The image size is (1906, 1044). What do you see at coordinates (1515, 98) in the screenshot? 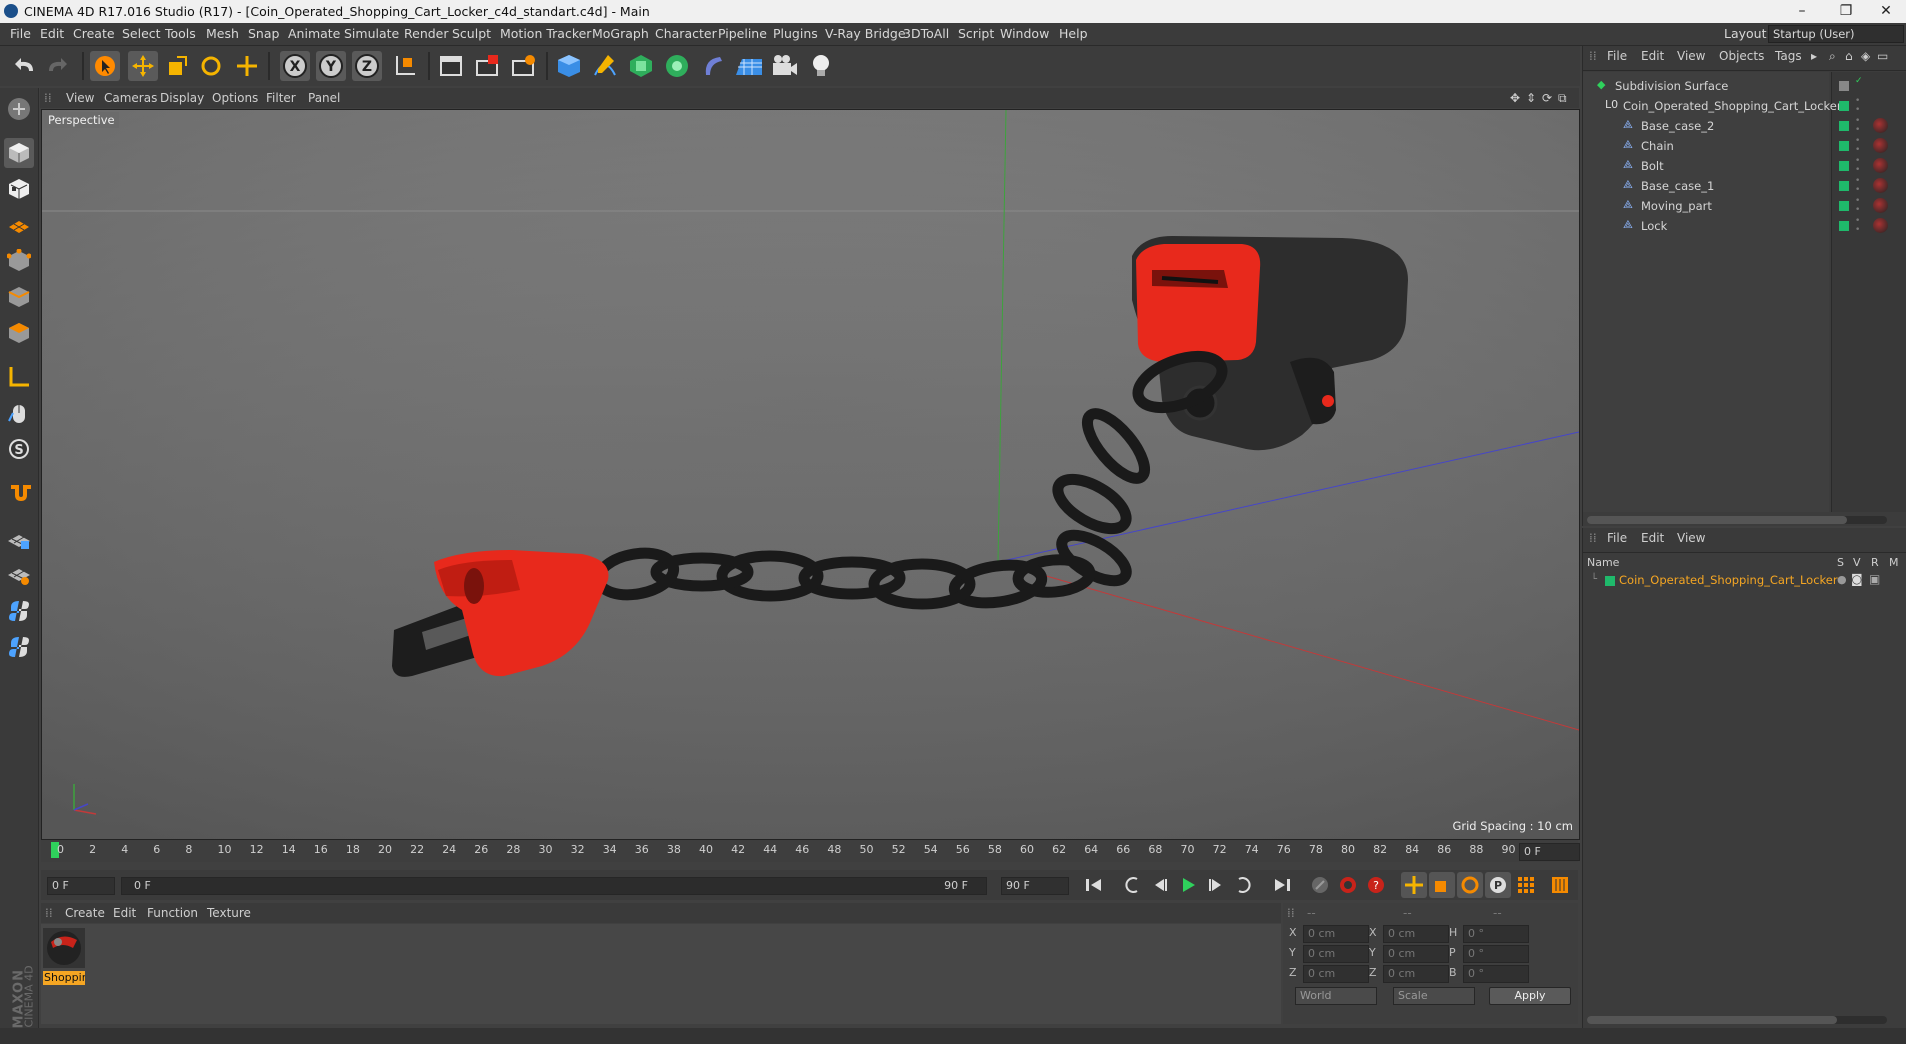
I see `viewport-move-icon: ✥` at bounding box center [1515, 98].